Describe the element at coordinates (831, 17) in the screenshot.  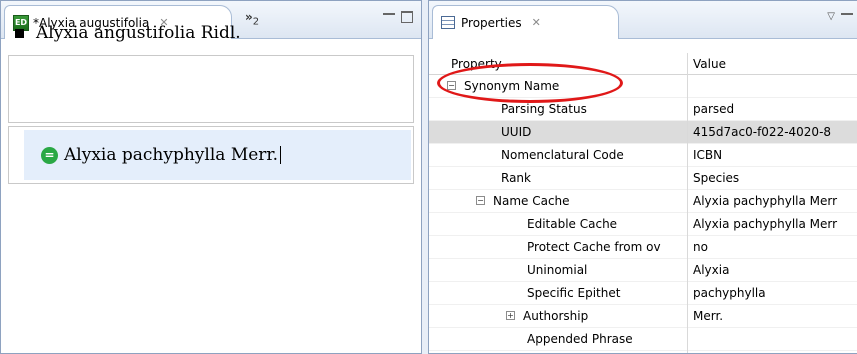
I see `view-menu-icon: ▽` at that location.